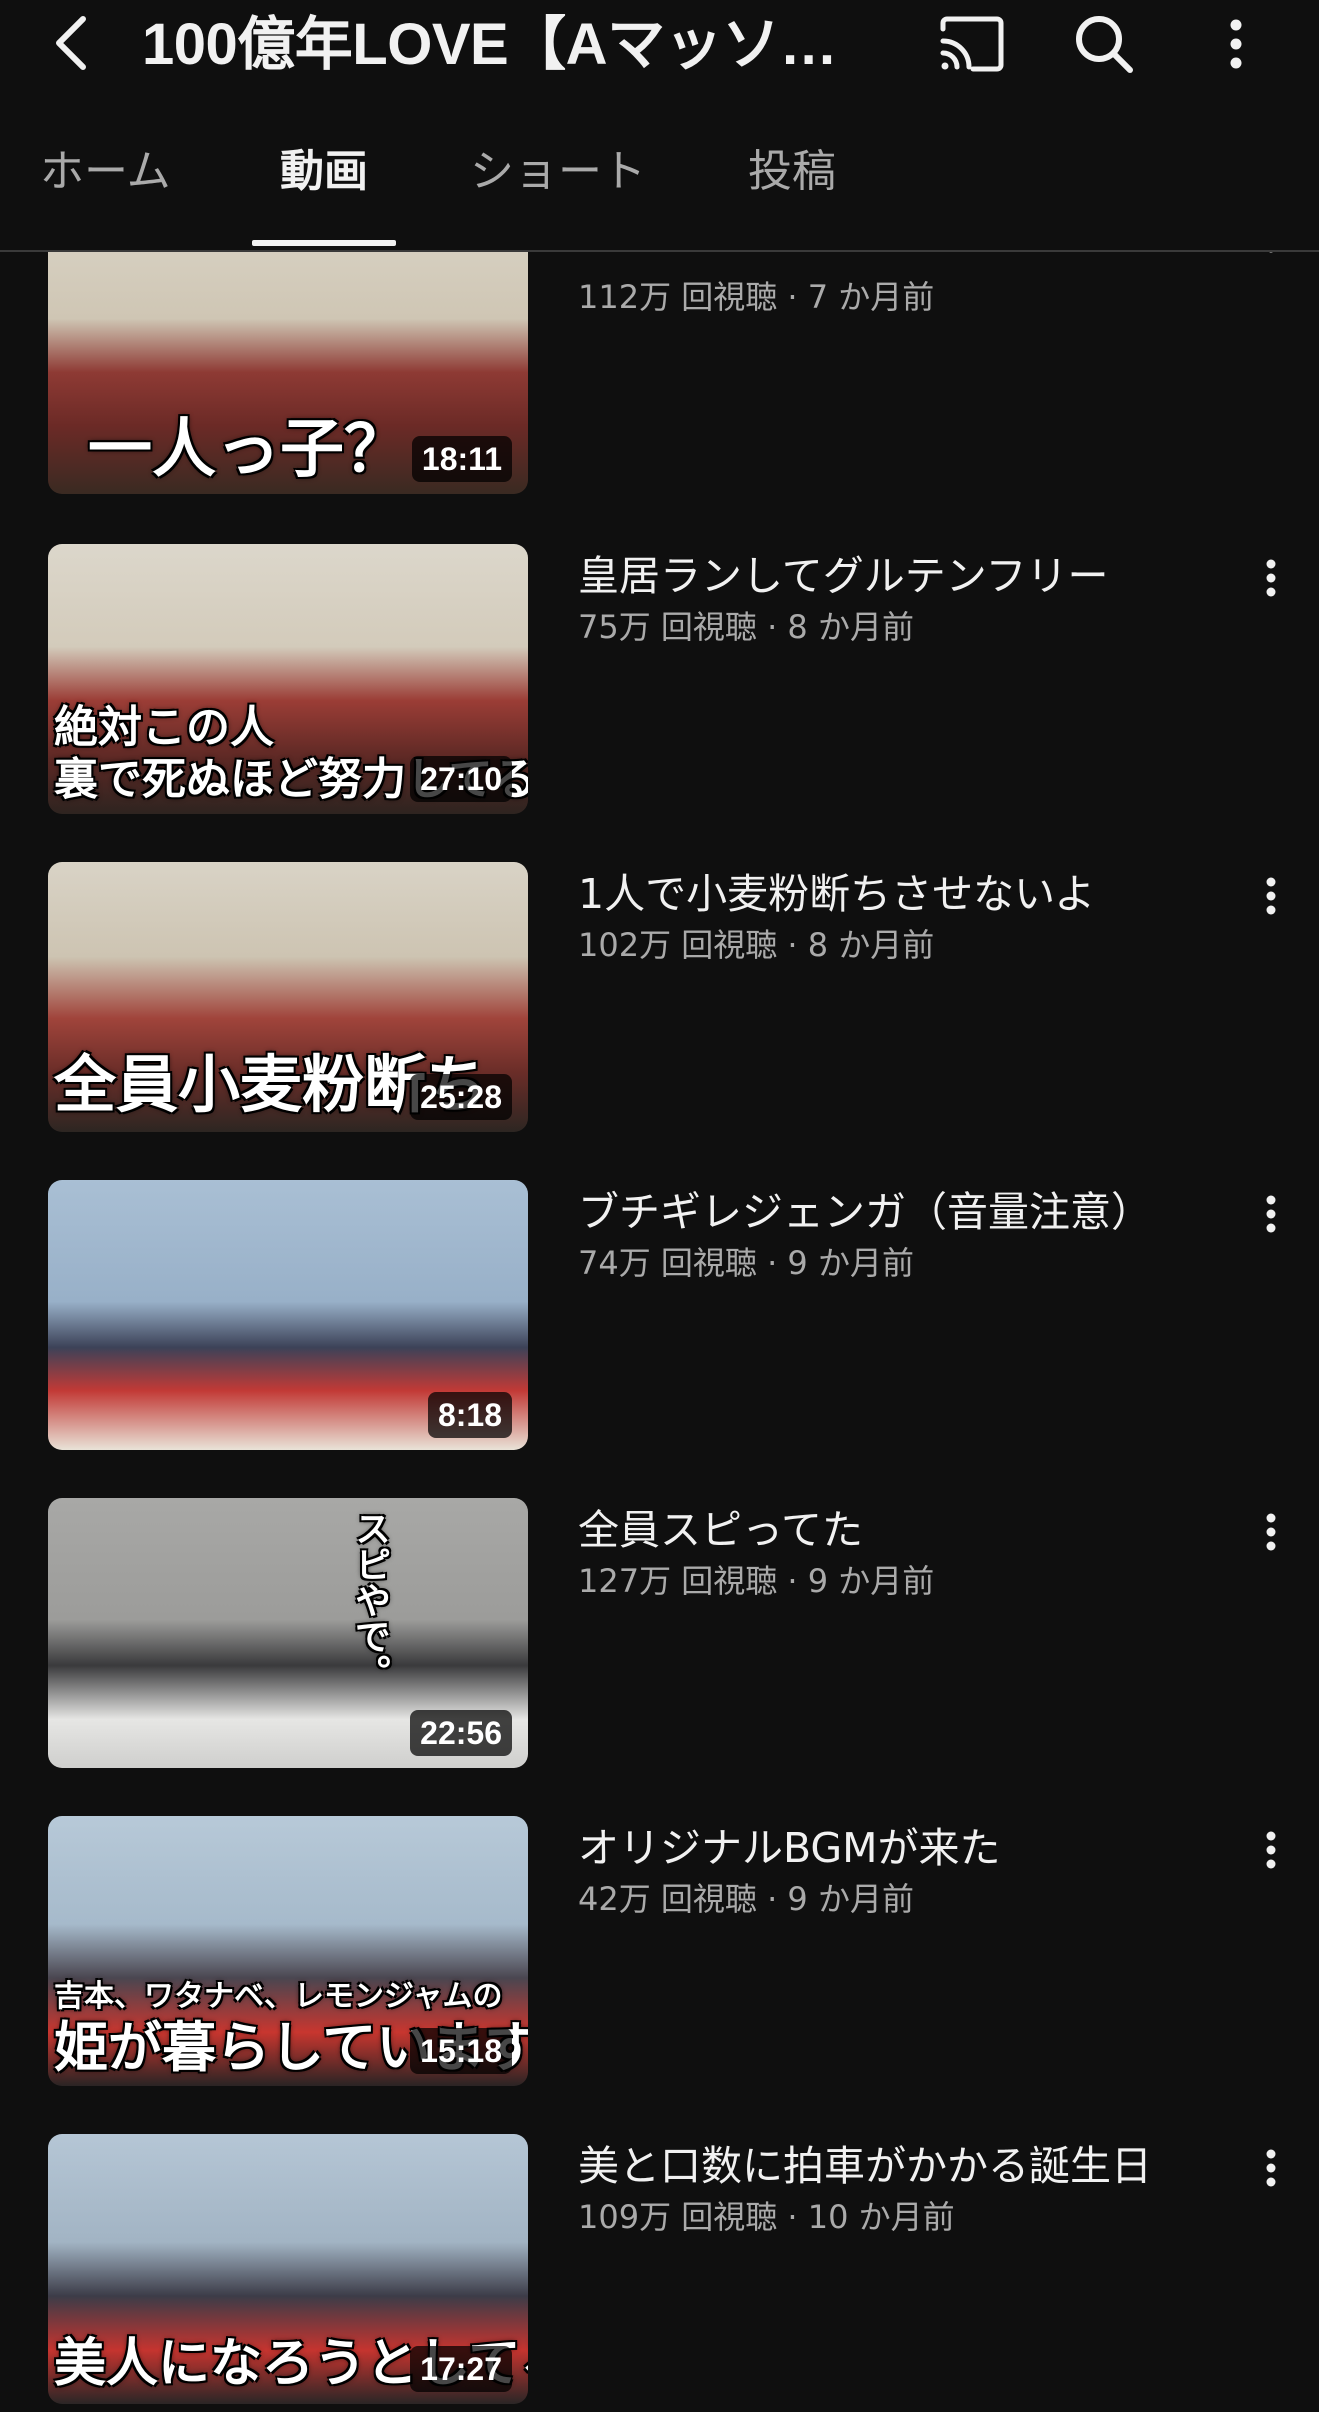 Image resolution: width=1319 pixels, height=2412 pixels. What do you see at coordinates (558, 172) in the screenshot?
I see `tab-shorts: ショート` at bounding box center [558, 172].